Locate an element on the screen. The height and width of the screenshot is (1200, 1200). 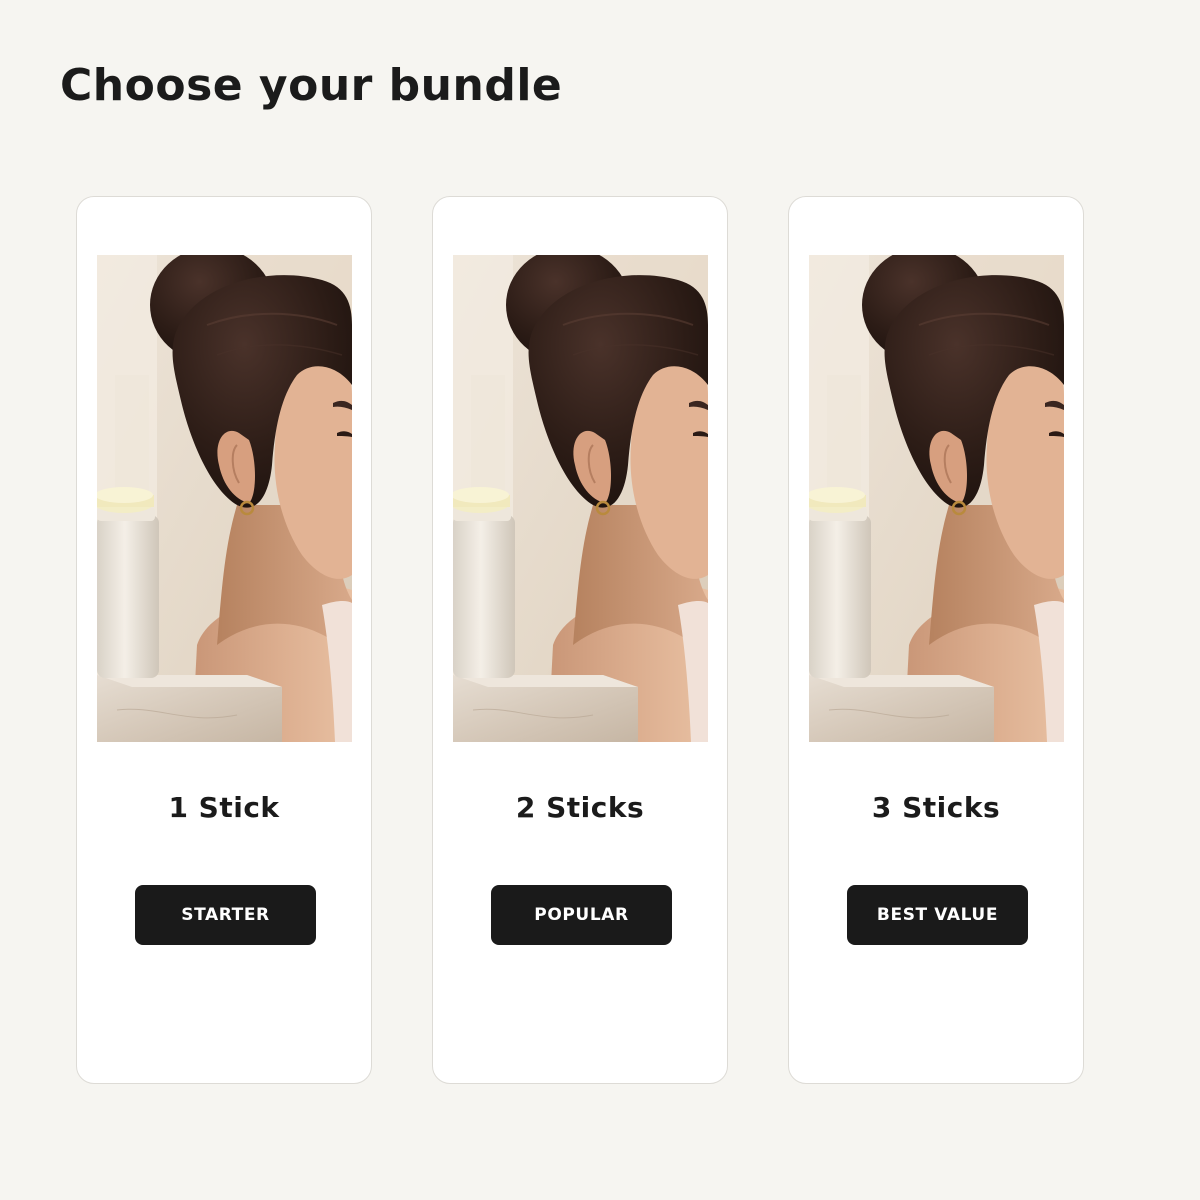
bundle-title: 1 Stick is located at coordinates (224, 807).